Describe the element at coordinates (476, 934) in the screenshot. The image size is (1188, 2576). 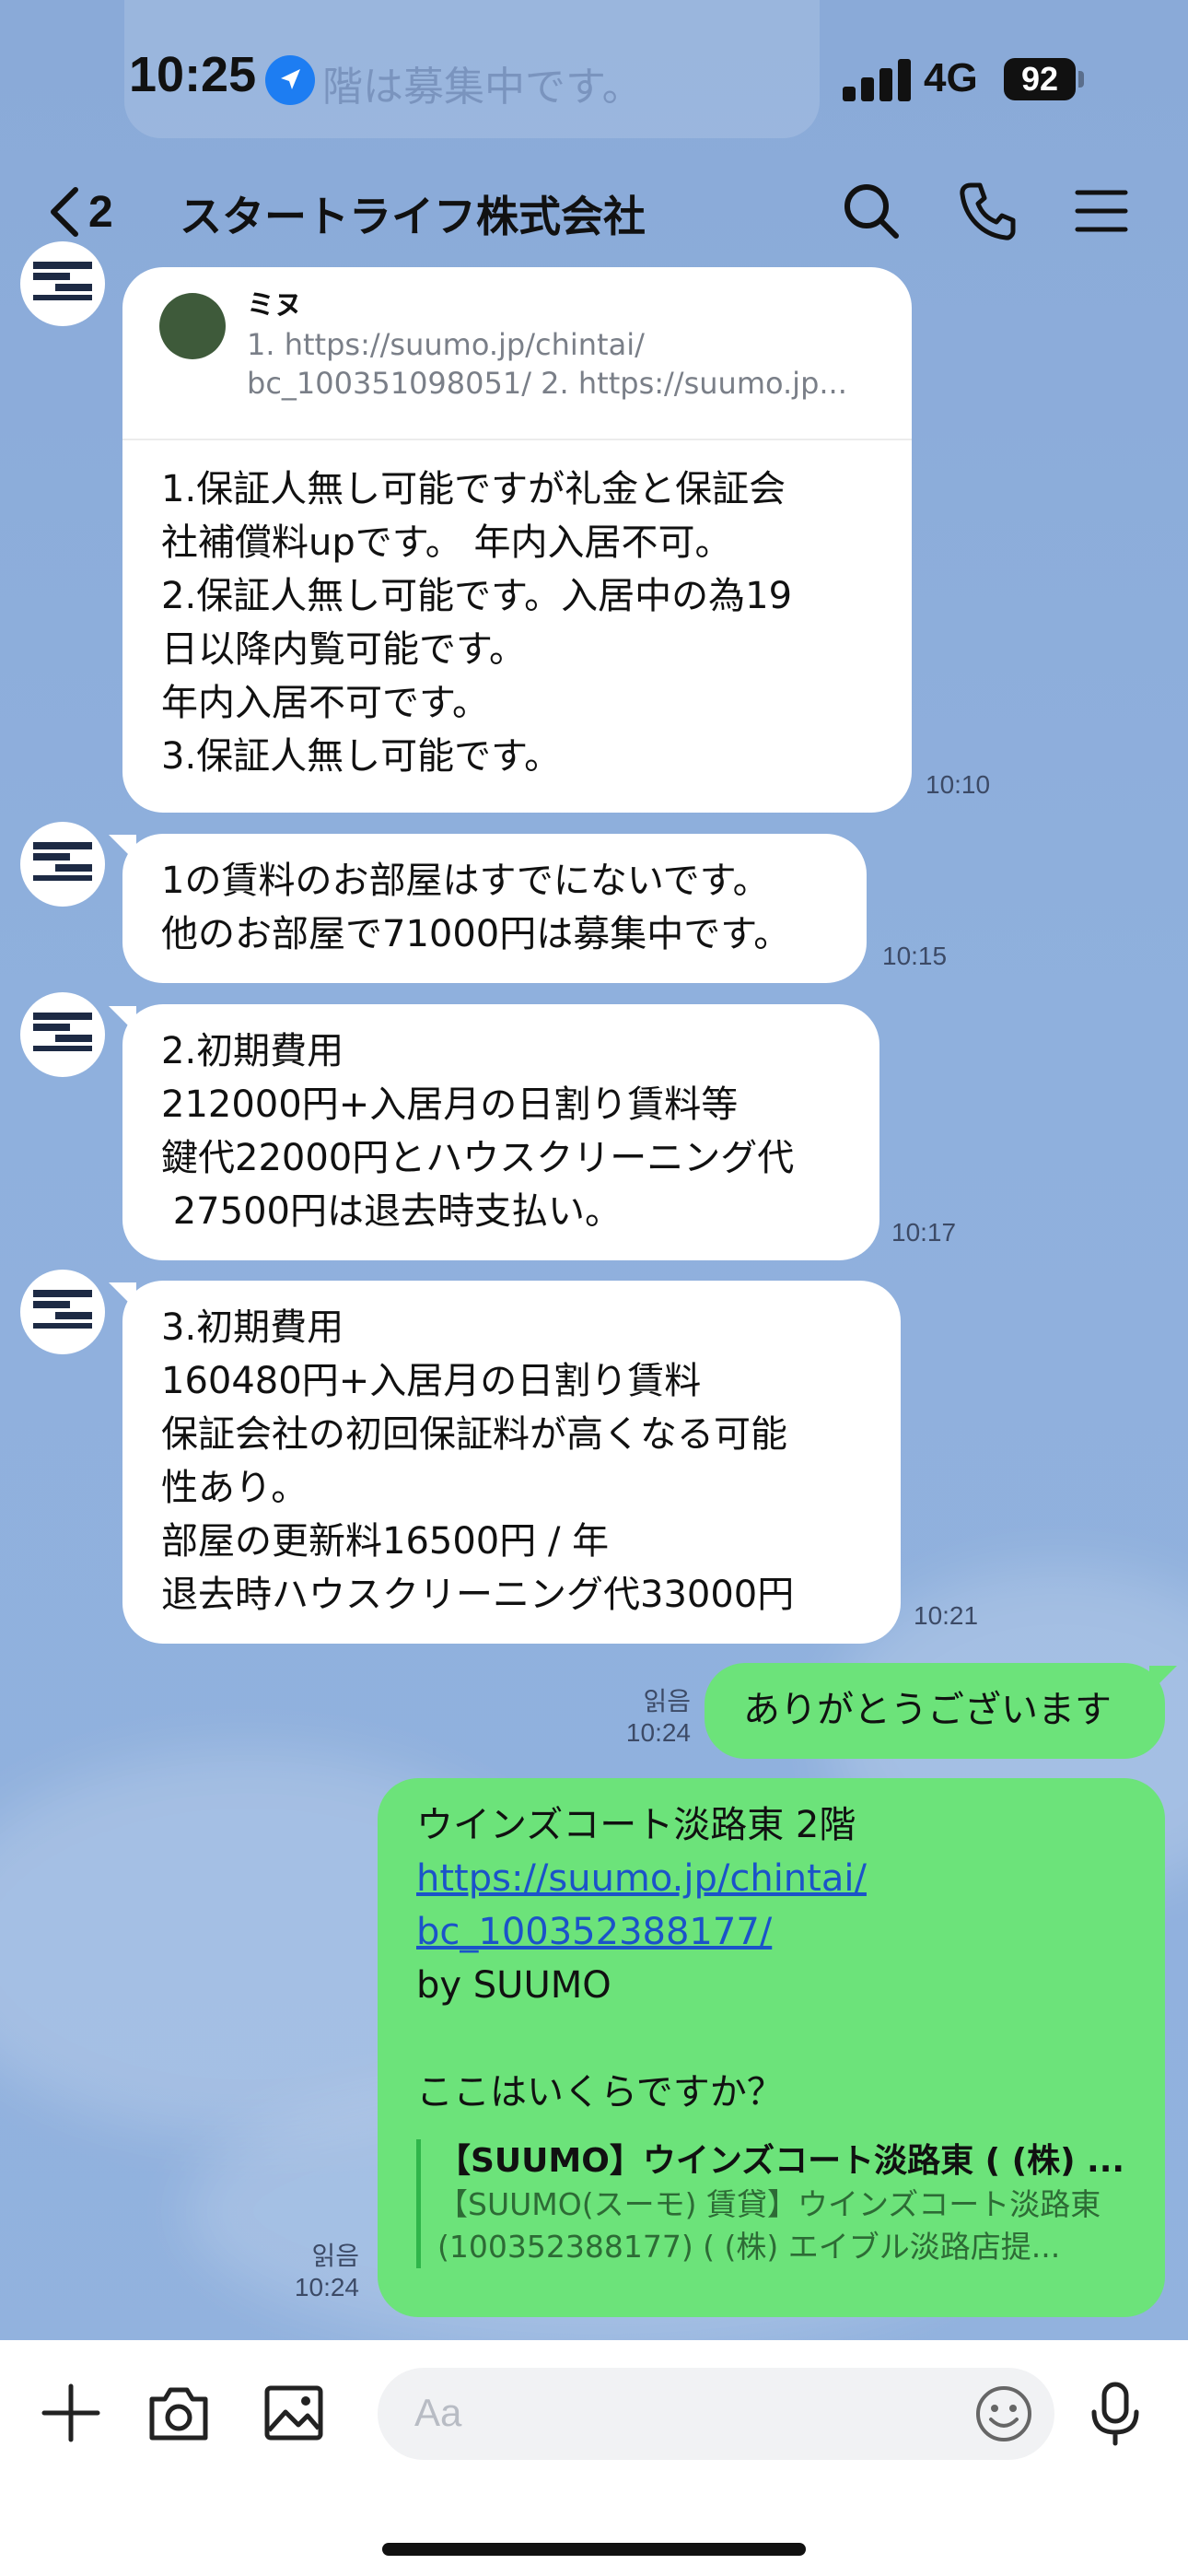
I see `message-line: 他のお部屋で71000円は募集中です。` at that location.